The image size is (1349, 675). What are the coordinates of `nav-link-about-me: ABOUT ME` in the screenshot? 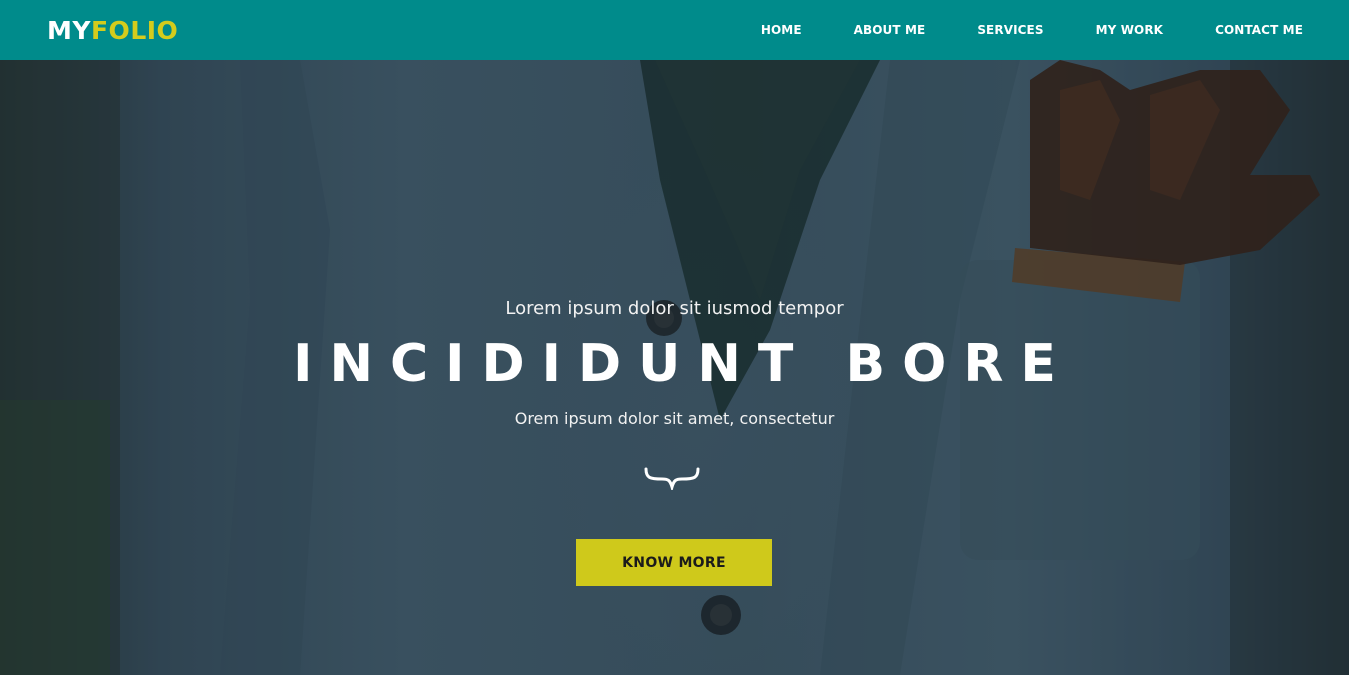 It's located at (890, 30).